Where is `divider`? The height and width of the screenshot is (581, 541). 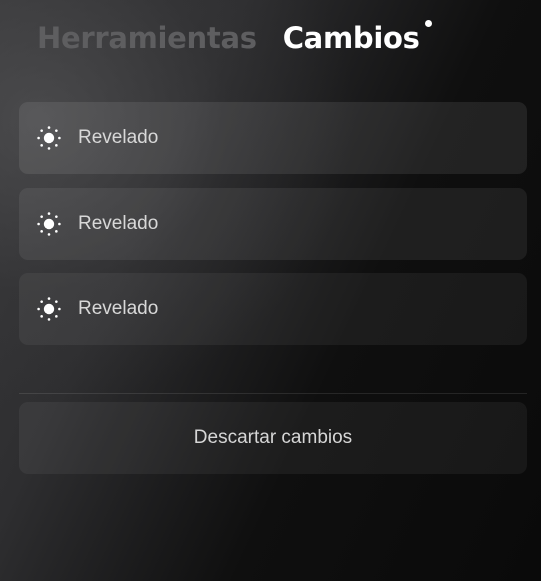 divider is located at coordinates (273, 393).